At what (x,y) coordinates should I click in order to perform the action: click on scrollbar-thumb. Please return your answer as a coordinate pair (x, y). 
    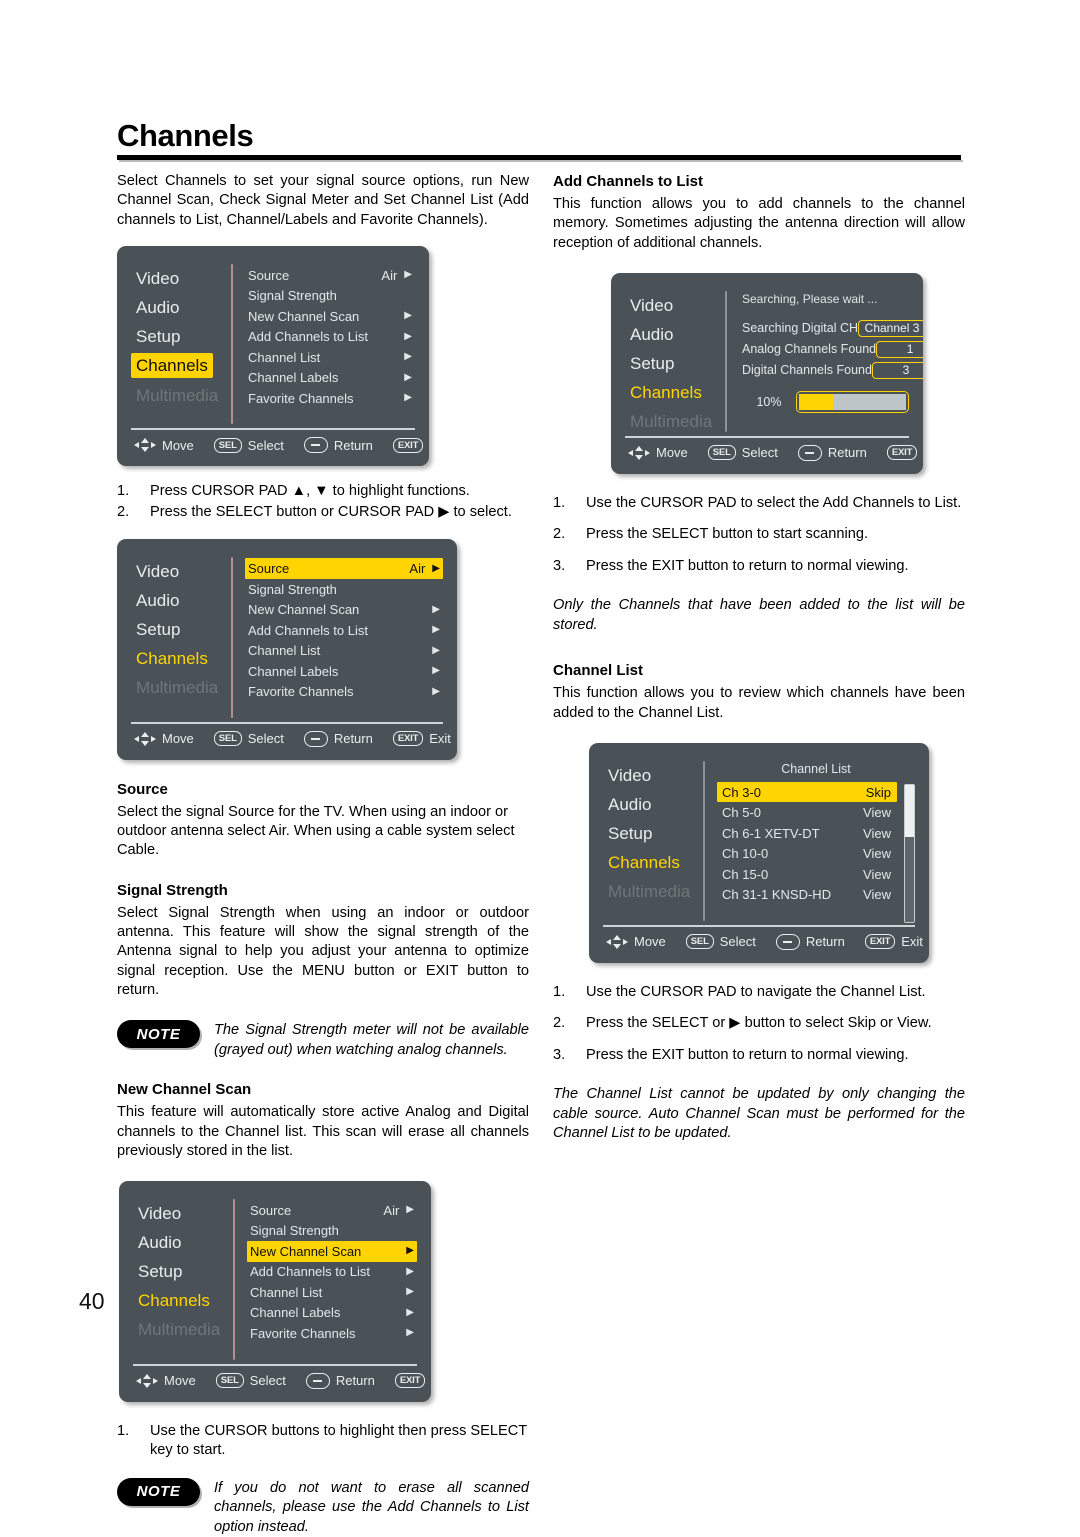
    Looking at the image, I should click on (909, 811).